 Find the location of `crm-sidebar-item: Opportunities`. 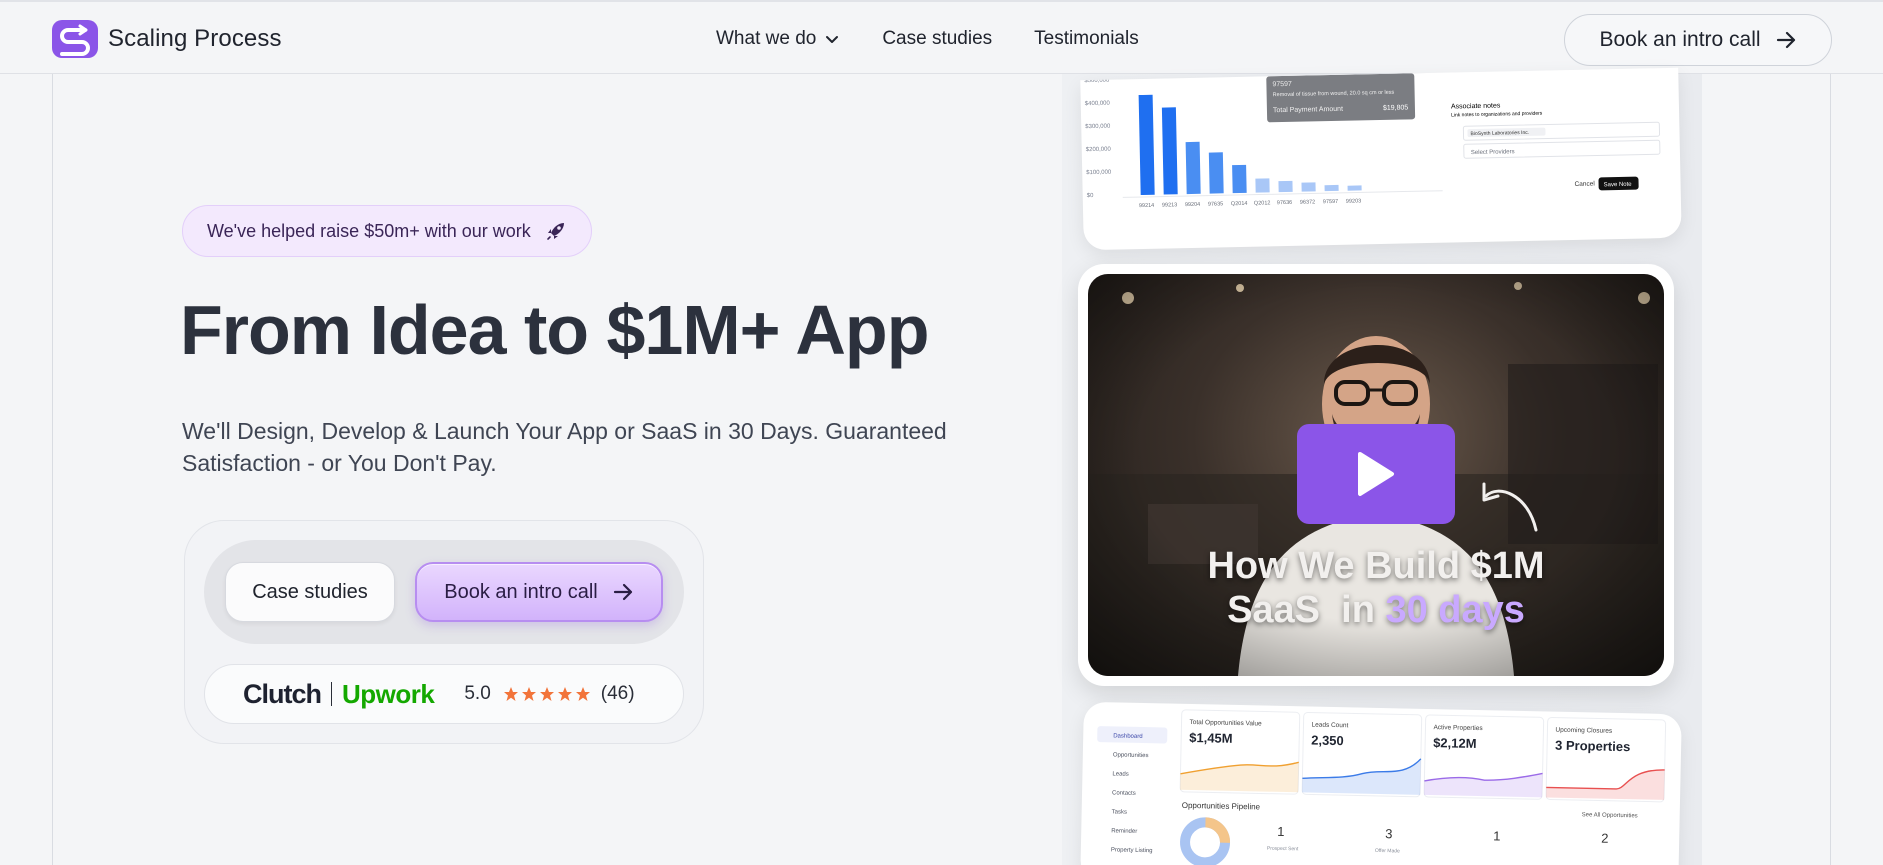

crm-sidebar-item: Opportunities is located at coordinates (1131, 755).